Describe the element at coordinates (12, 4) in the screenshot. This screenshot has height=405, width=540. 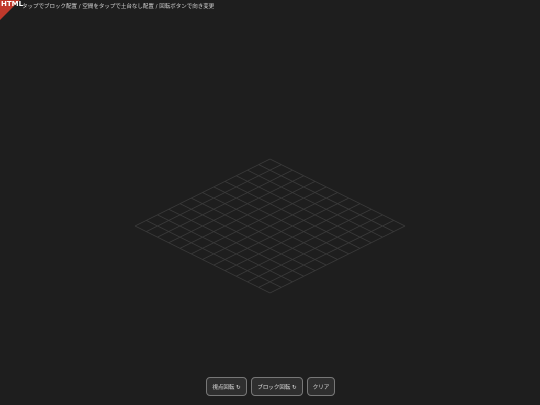
I see `corner-label: HTML` at that location.